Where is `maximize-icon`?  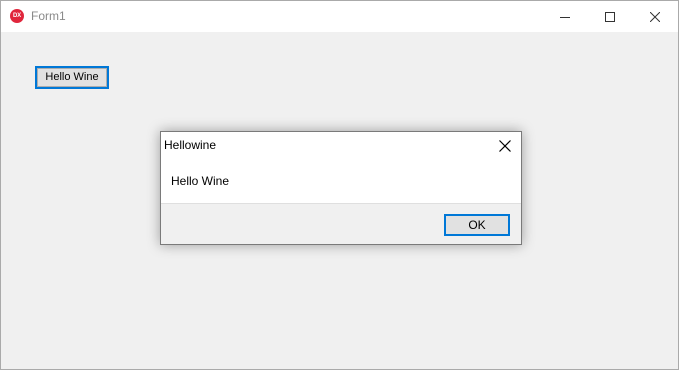 maximize-icon is located at coordinates (610, 16).